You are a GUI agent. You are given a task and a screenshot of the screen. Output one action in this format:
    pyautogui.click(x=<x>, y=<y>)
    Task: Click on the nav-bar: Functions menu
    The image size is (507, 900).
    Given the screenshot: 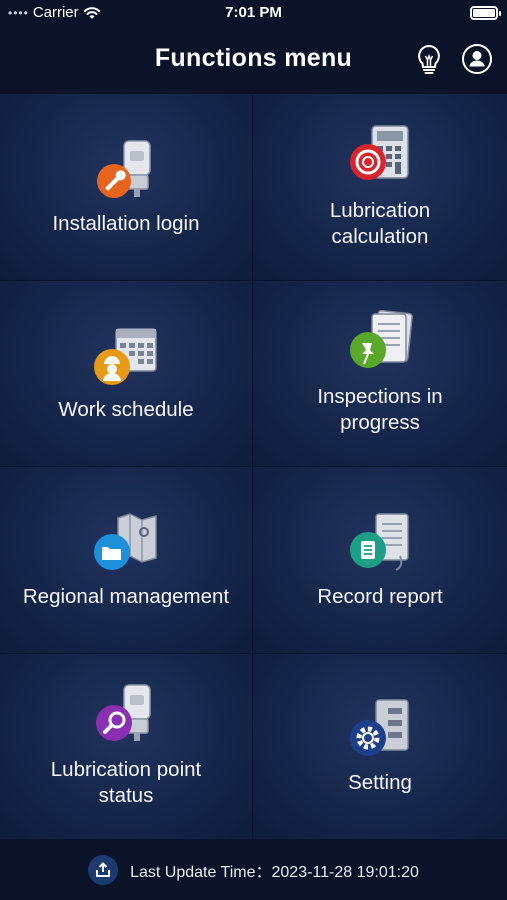 What is the action you would take?
    pyautogui.click(x=253, y=61)
    